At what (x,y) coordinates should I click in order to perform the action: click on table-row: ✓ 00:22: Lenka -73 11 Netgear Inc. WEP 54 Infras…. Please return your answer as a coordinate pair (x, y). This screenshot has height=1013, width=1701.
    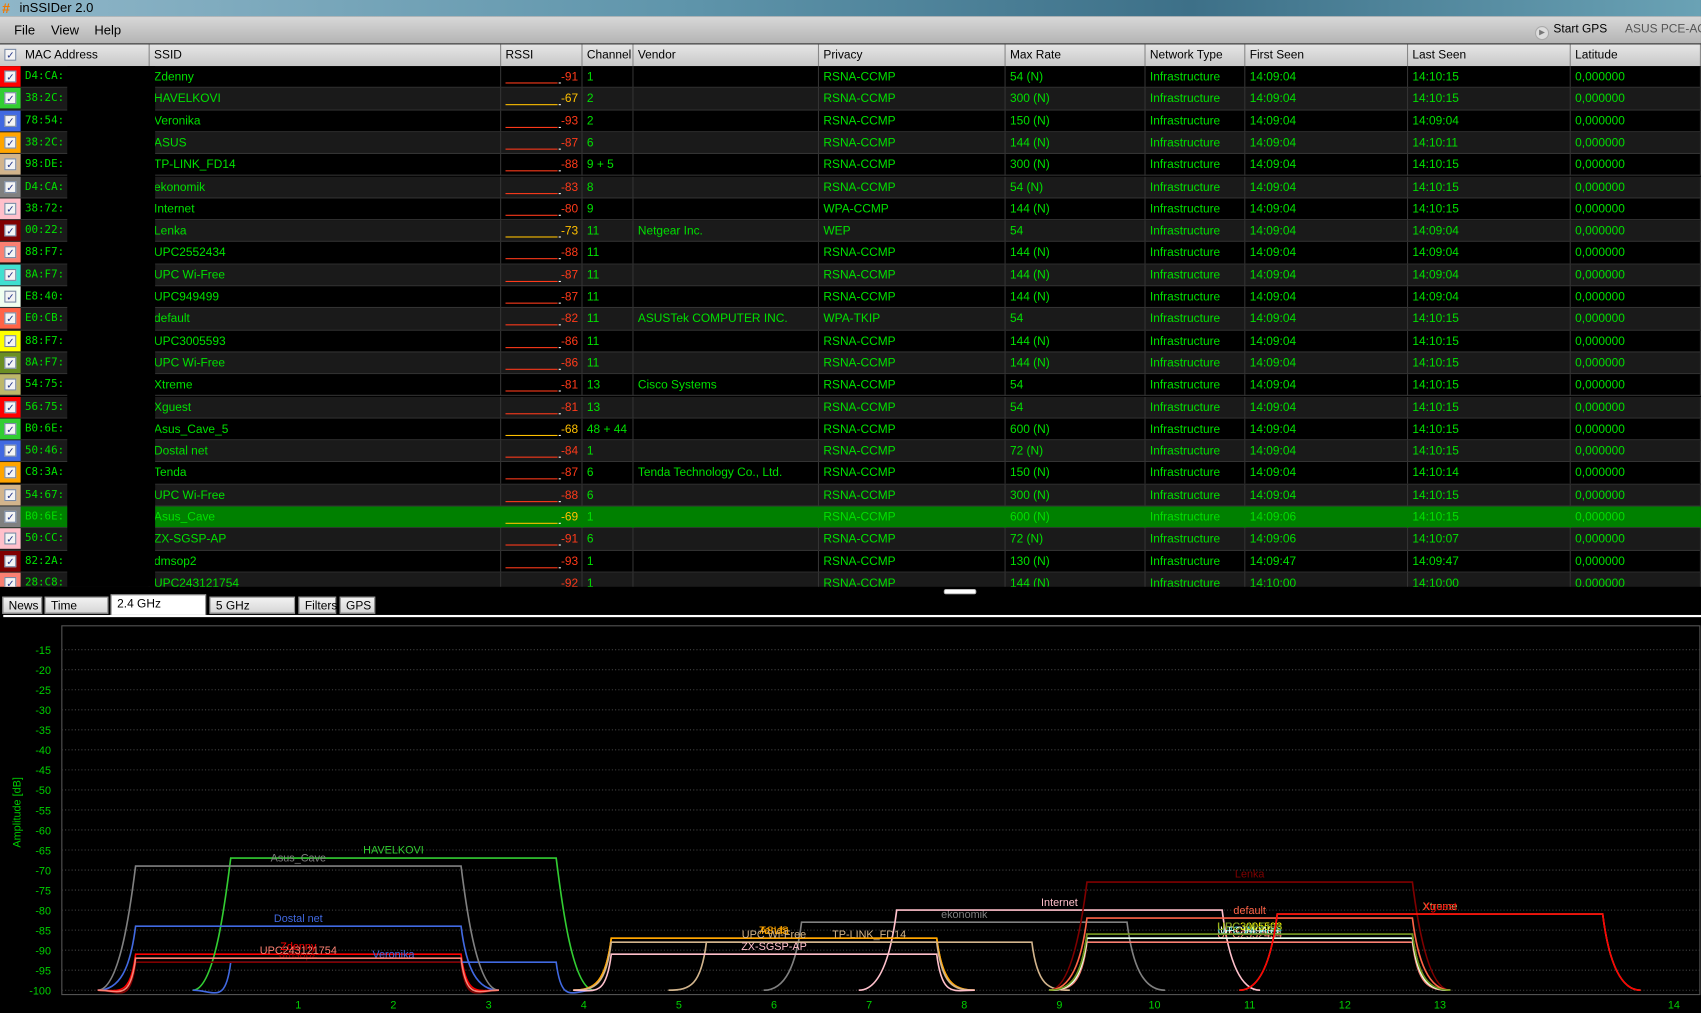
    Looking at the image, I should click on (850, 231).